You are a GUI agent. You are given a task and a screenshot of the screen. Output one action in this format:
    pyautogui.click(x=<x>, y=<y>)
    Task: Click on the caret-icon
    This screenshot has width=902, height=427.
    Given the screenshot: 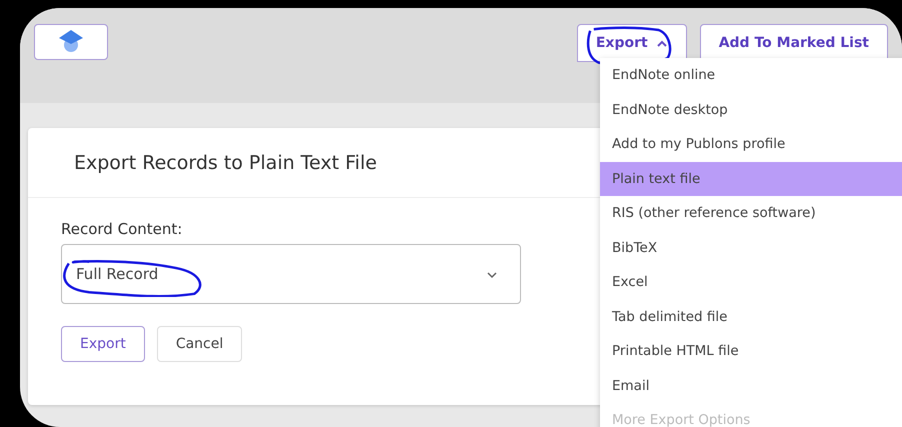 What is the action you would take?
    pyautogui.click(x=662, y=43)
    